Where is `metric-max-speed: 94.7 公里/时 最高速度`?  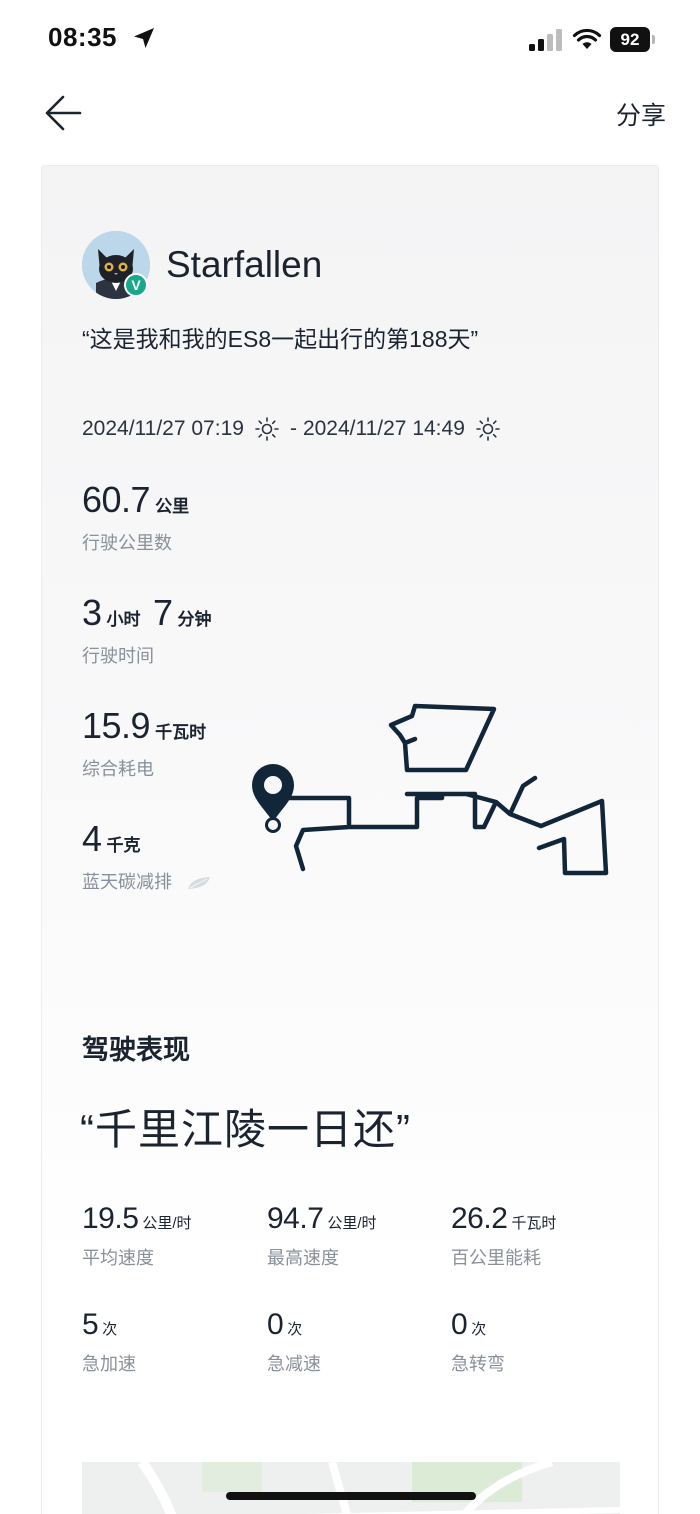 metric-max-speed: 94.7 公里/时 最高速度 is located at coordinates (322, 1236).